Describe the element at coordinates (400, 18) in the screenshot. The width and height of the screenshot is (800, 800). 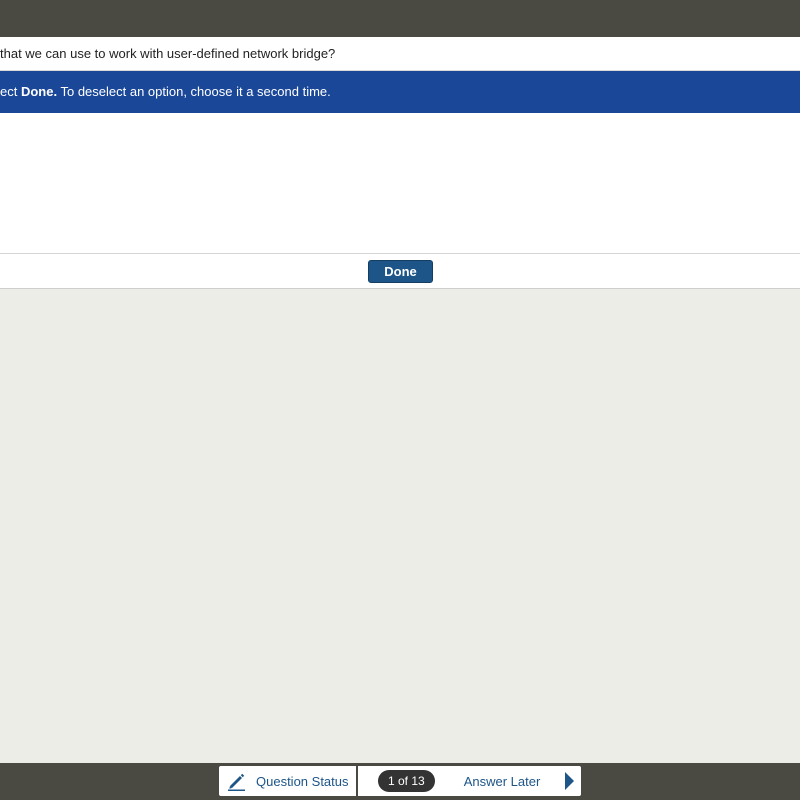
I see `top-bar` at that location.